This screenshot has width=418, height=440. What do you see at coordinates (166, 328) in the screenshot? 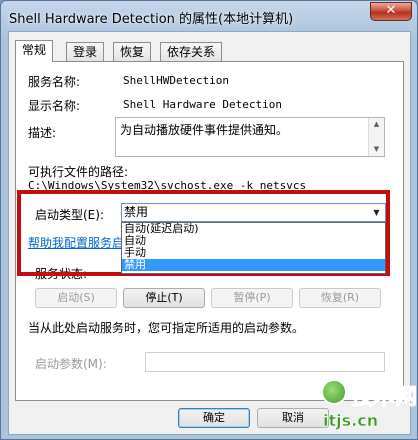
I see `start-params-note: 当从此处启动服务时，您可指定所适用的启动参数。` at bounding box center [166, 328].